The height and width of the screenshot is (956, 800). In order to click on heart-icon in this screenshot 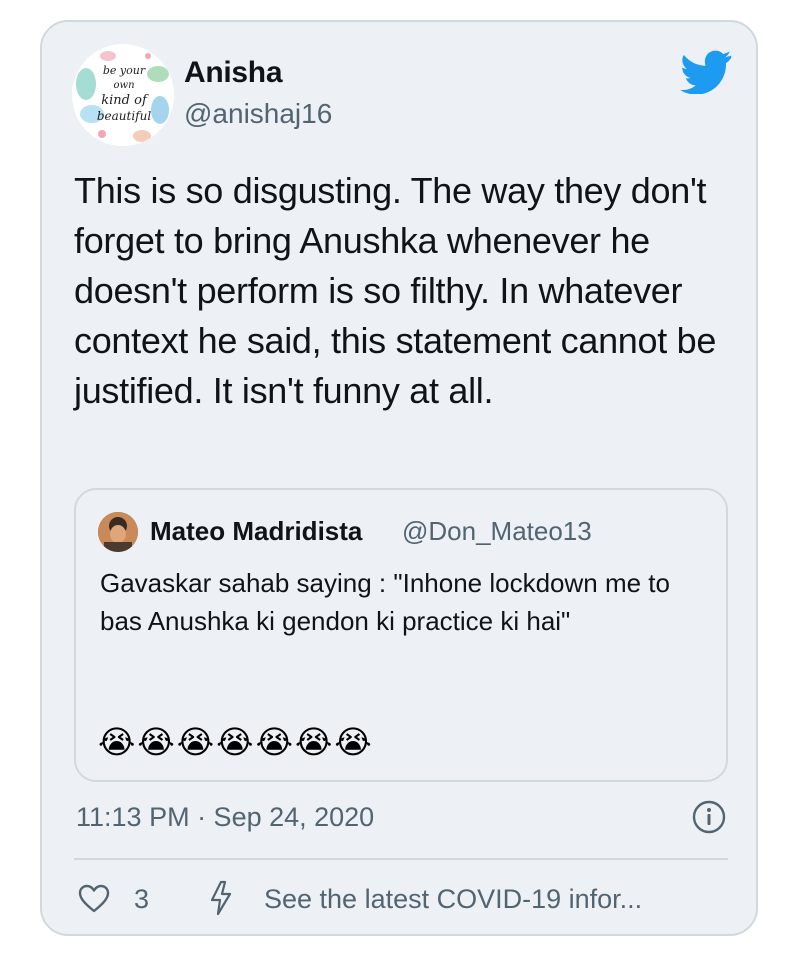, I will do `click(94, 899)`.